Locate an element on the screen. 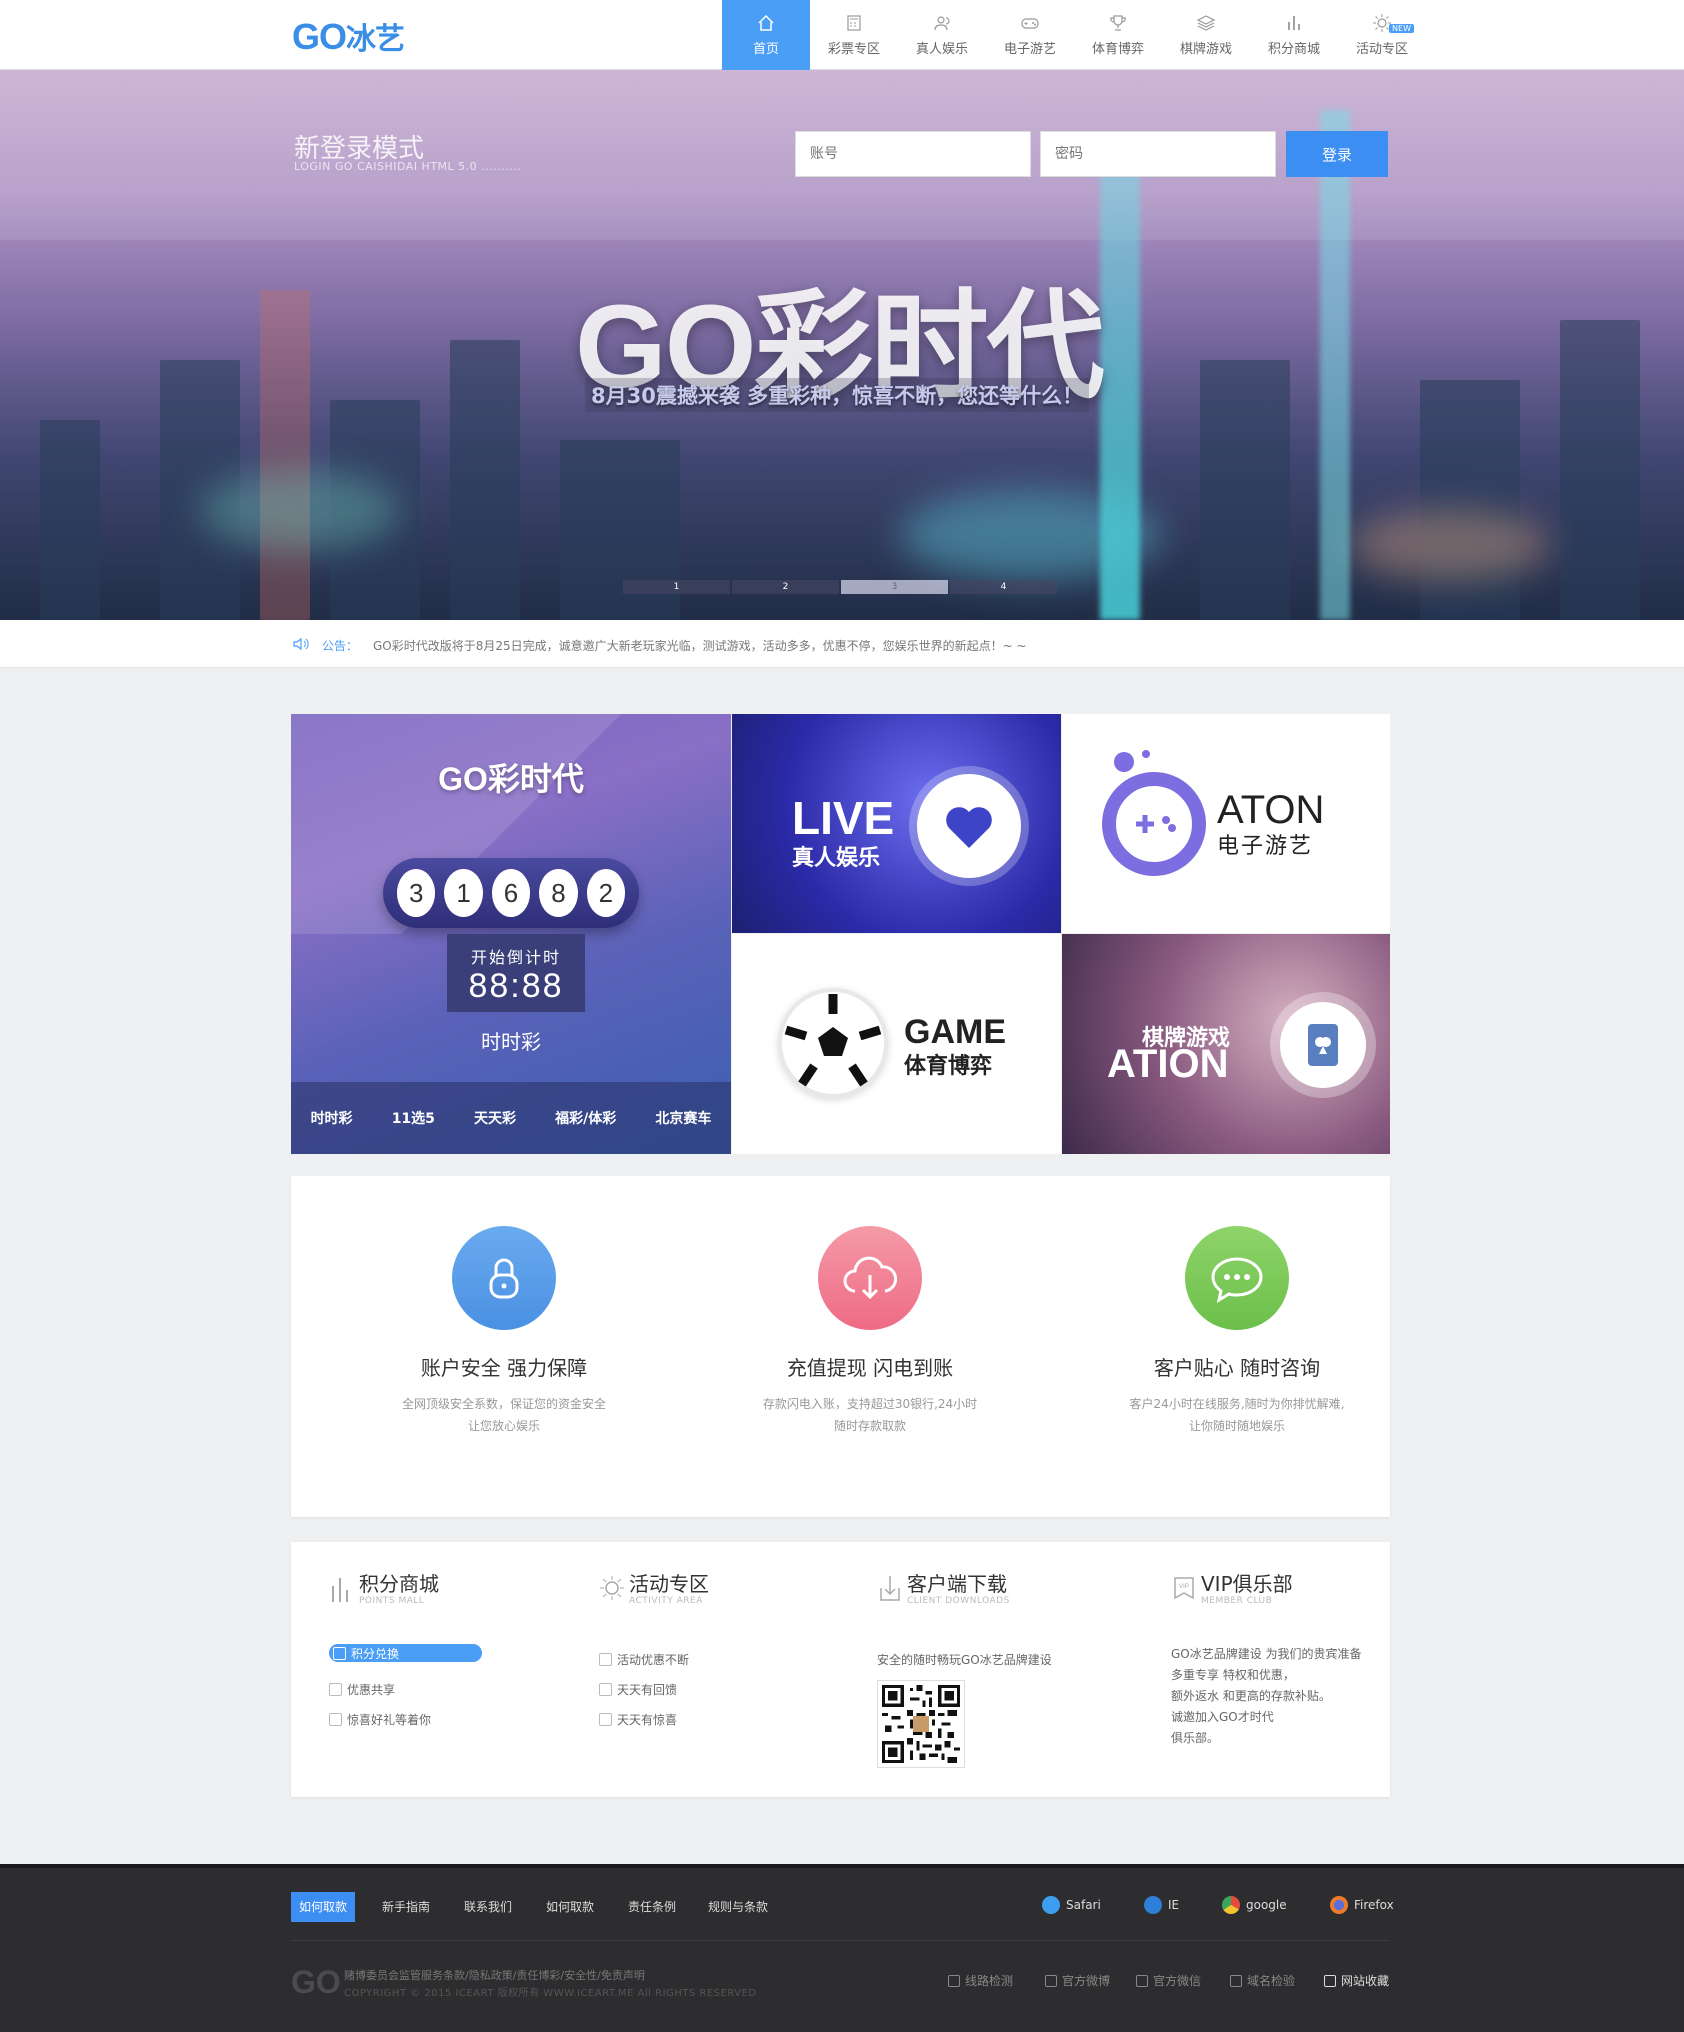 This screenshot has height=2032, width=1684. vip-badge-icon: VIP is located at coordinates (1184, 1588).